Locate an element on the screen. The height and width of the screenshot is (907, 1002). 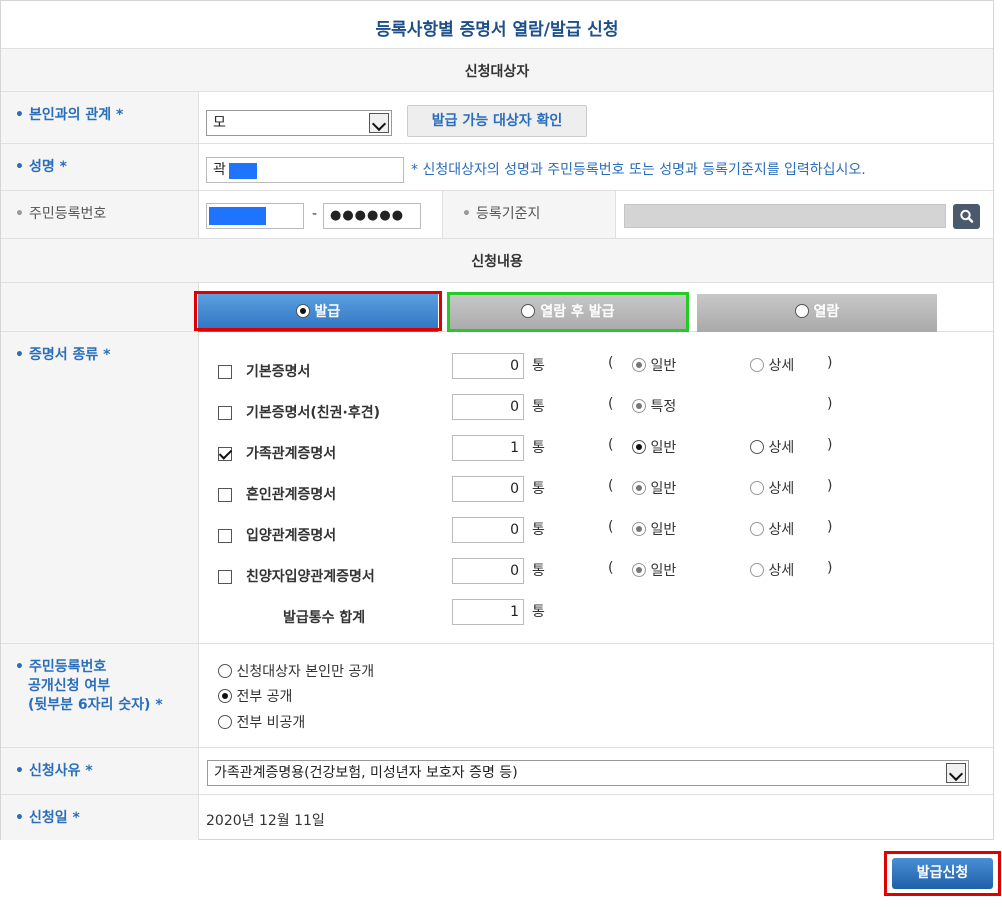
section-applicant-title: 신청대상자 is located at coordinates (497, 72).